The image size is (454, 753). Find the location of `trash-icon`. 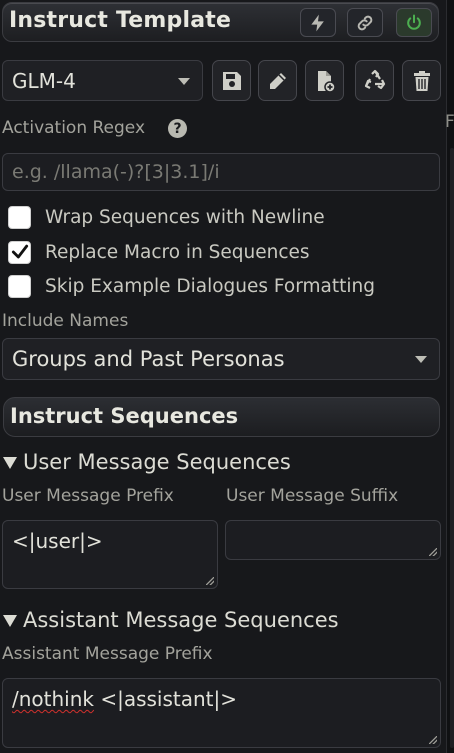

trash-icon is located at coordinates (421, 80).